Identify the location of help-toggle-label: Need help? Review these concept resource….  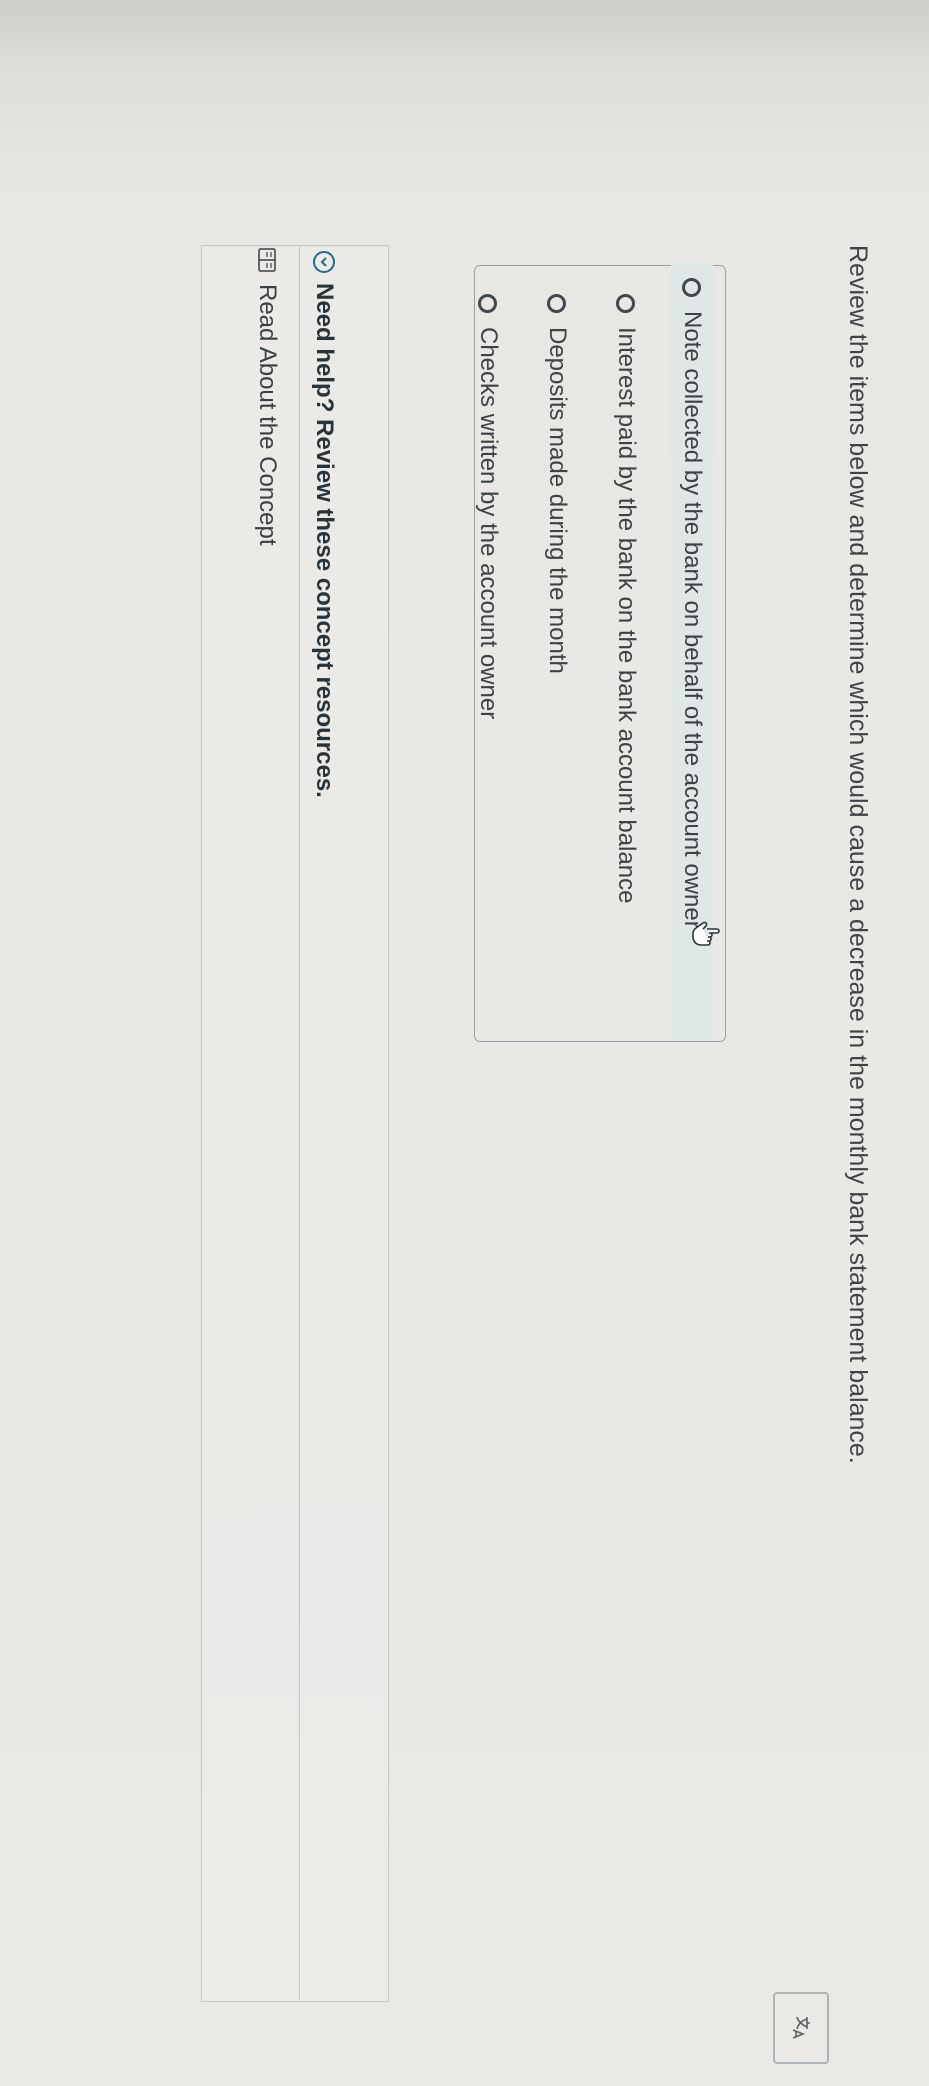
(324, 540).